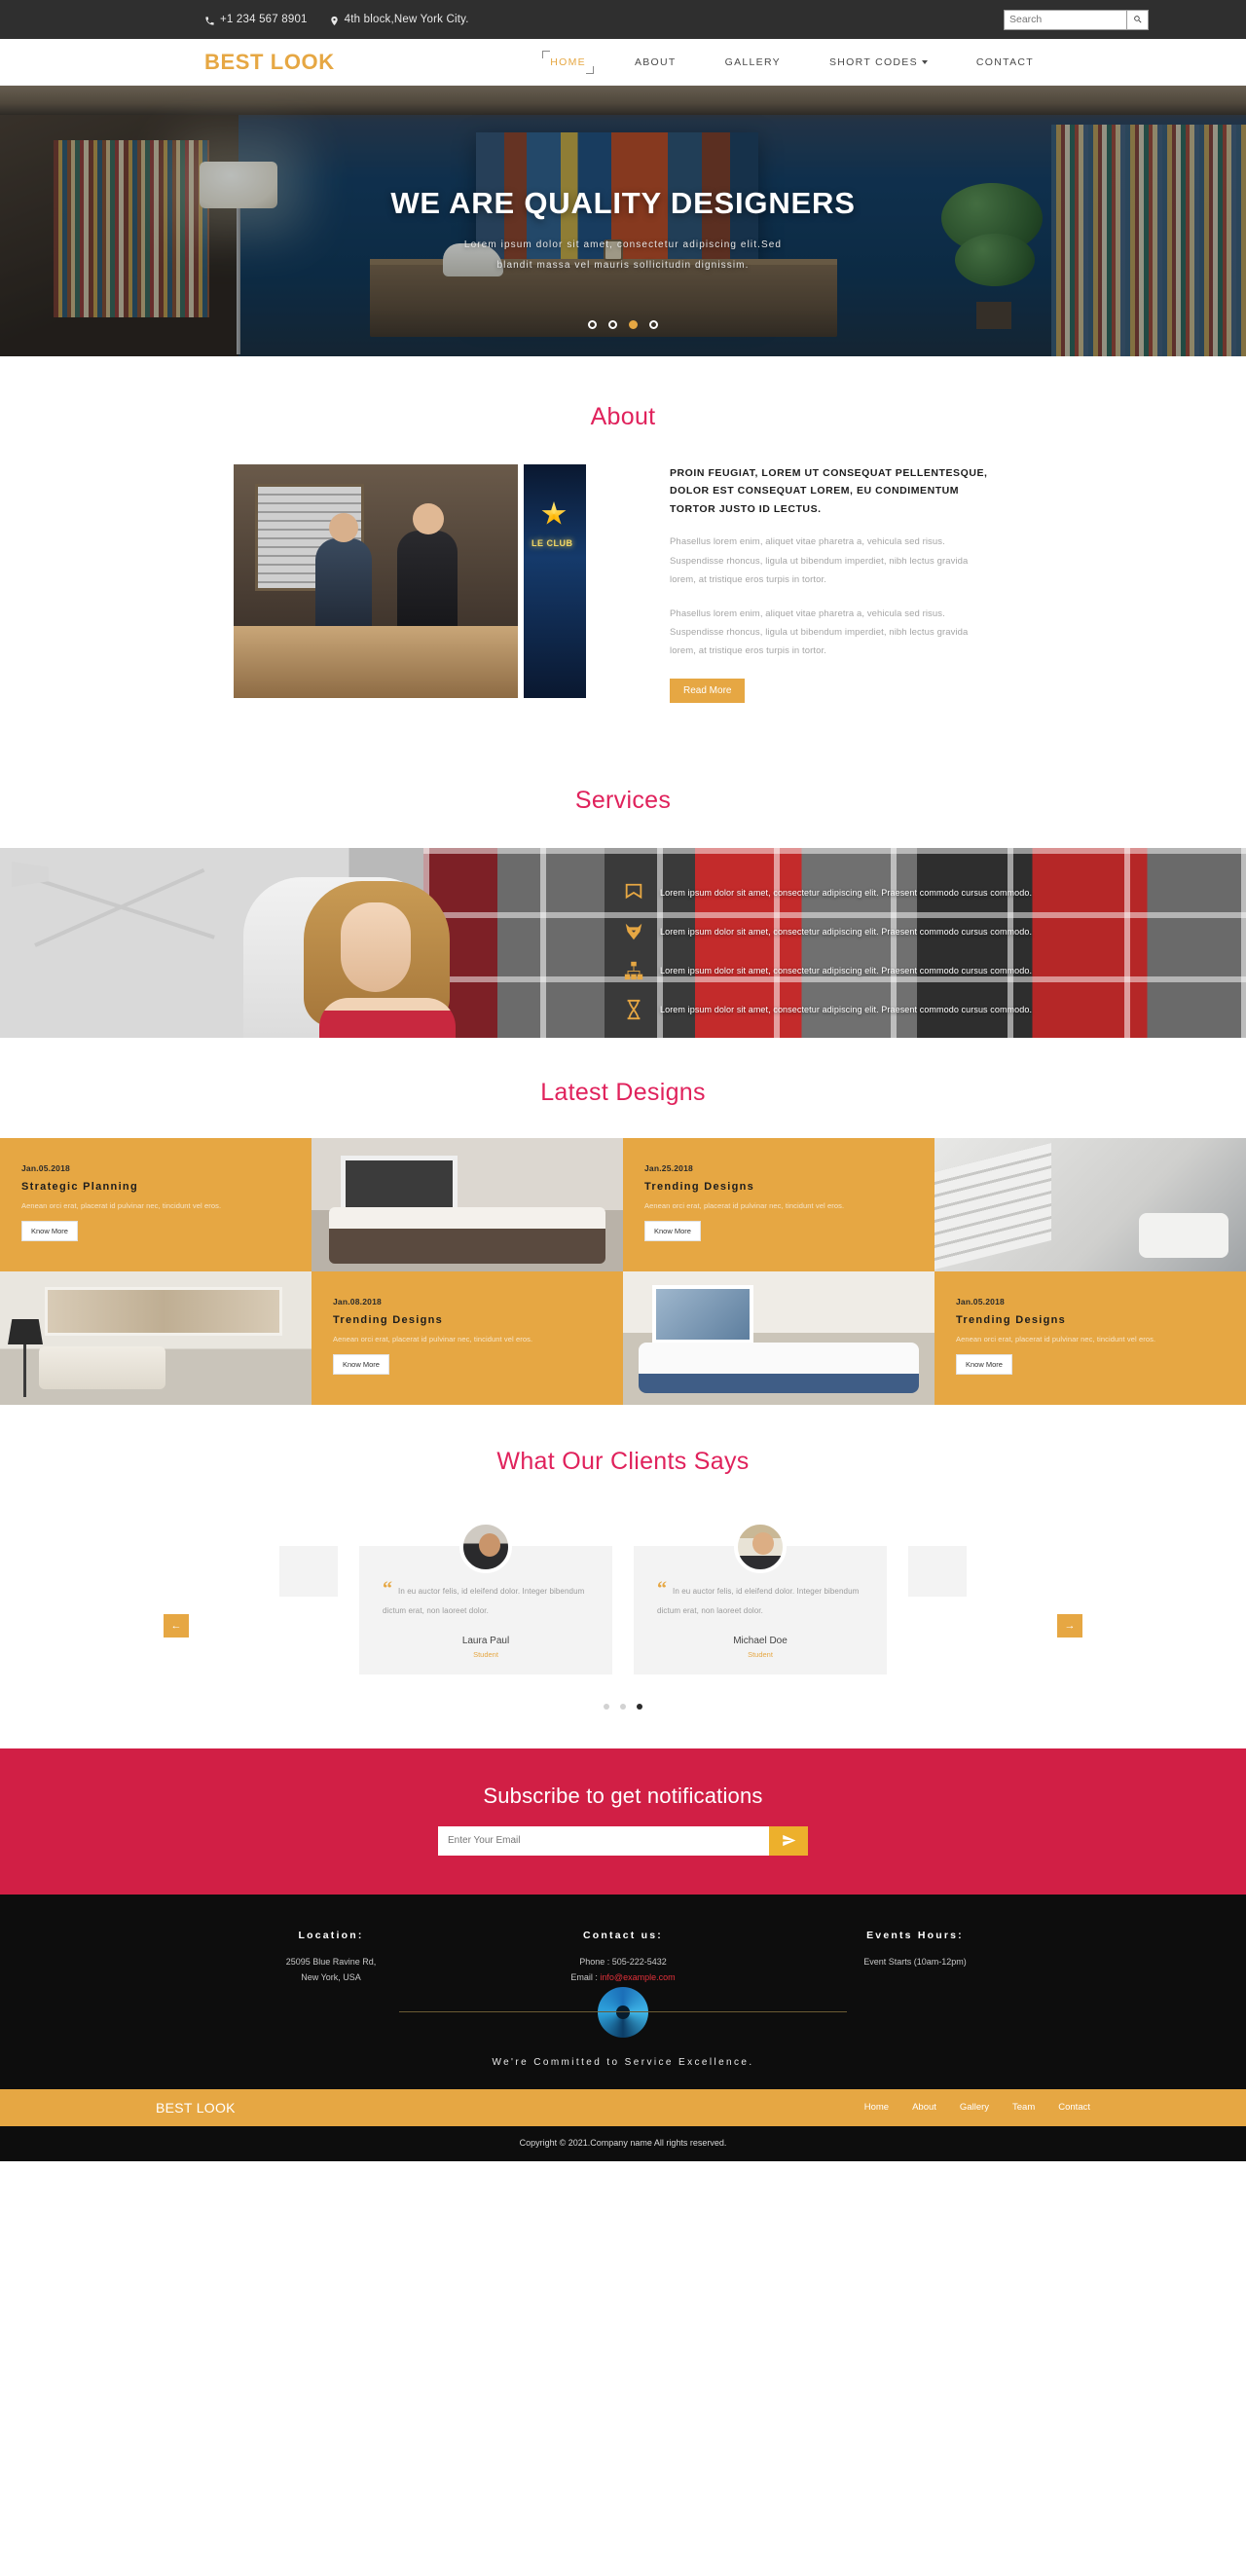 The width and height of the screenshot is (1246, 2576). I want to click on footer-logo-wrap, so click(623, 2012).